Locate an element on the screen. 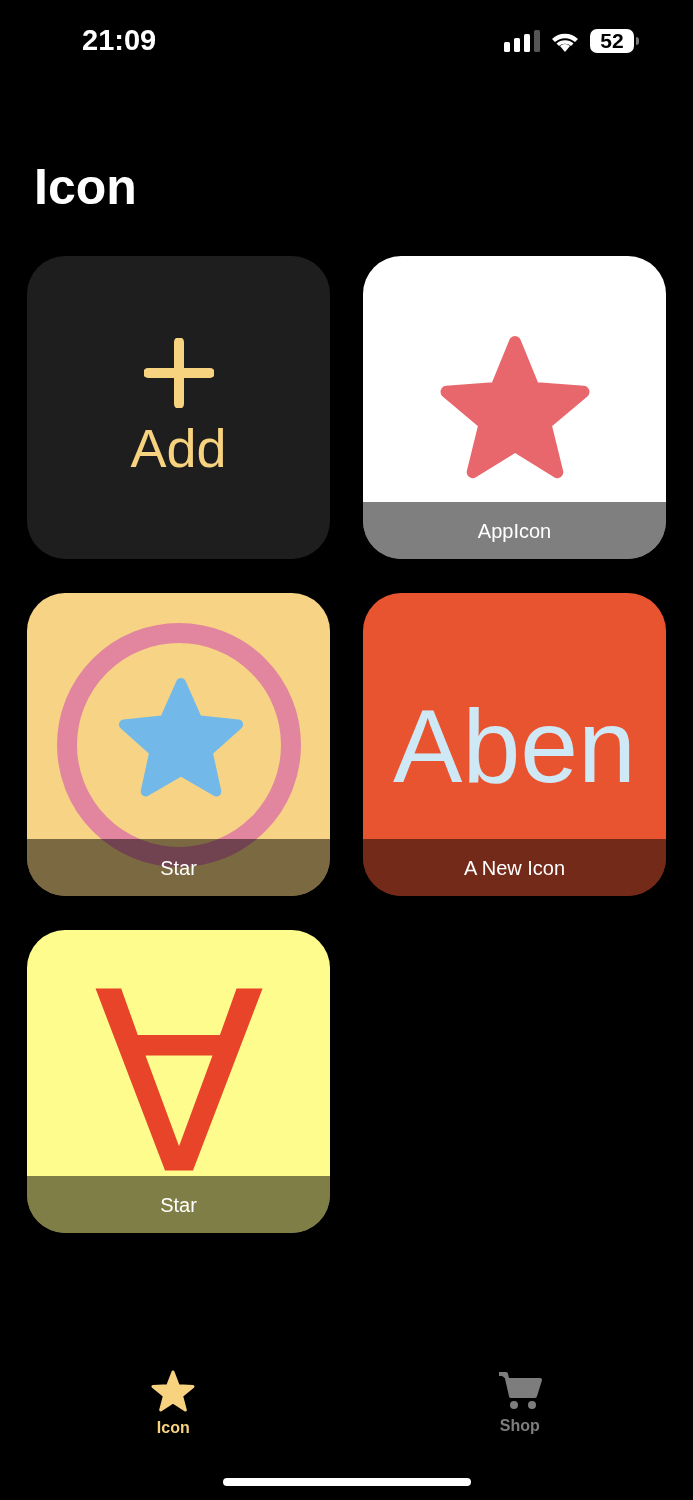 The height and width of the screenshot is (1500, 693). icon-tile: Aben A New Icon is located at coordinates (514, 744).